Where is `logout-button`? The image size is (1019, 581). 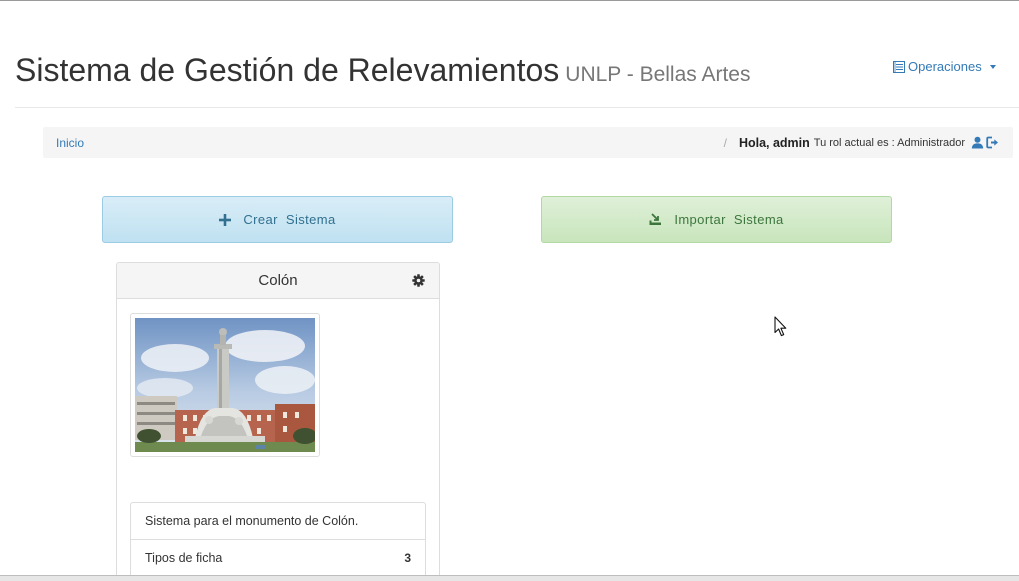
logout-button is located at coordinates (993, 142).